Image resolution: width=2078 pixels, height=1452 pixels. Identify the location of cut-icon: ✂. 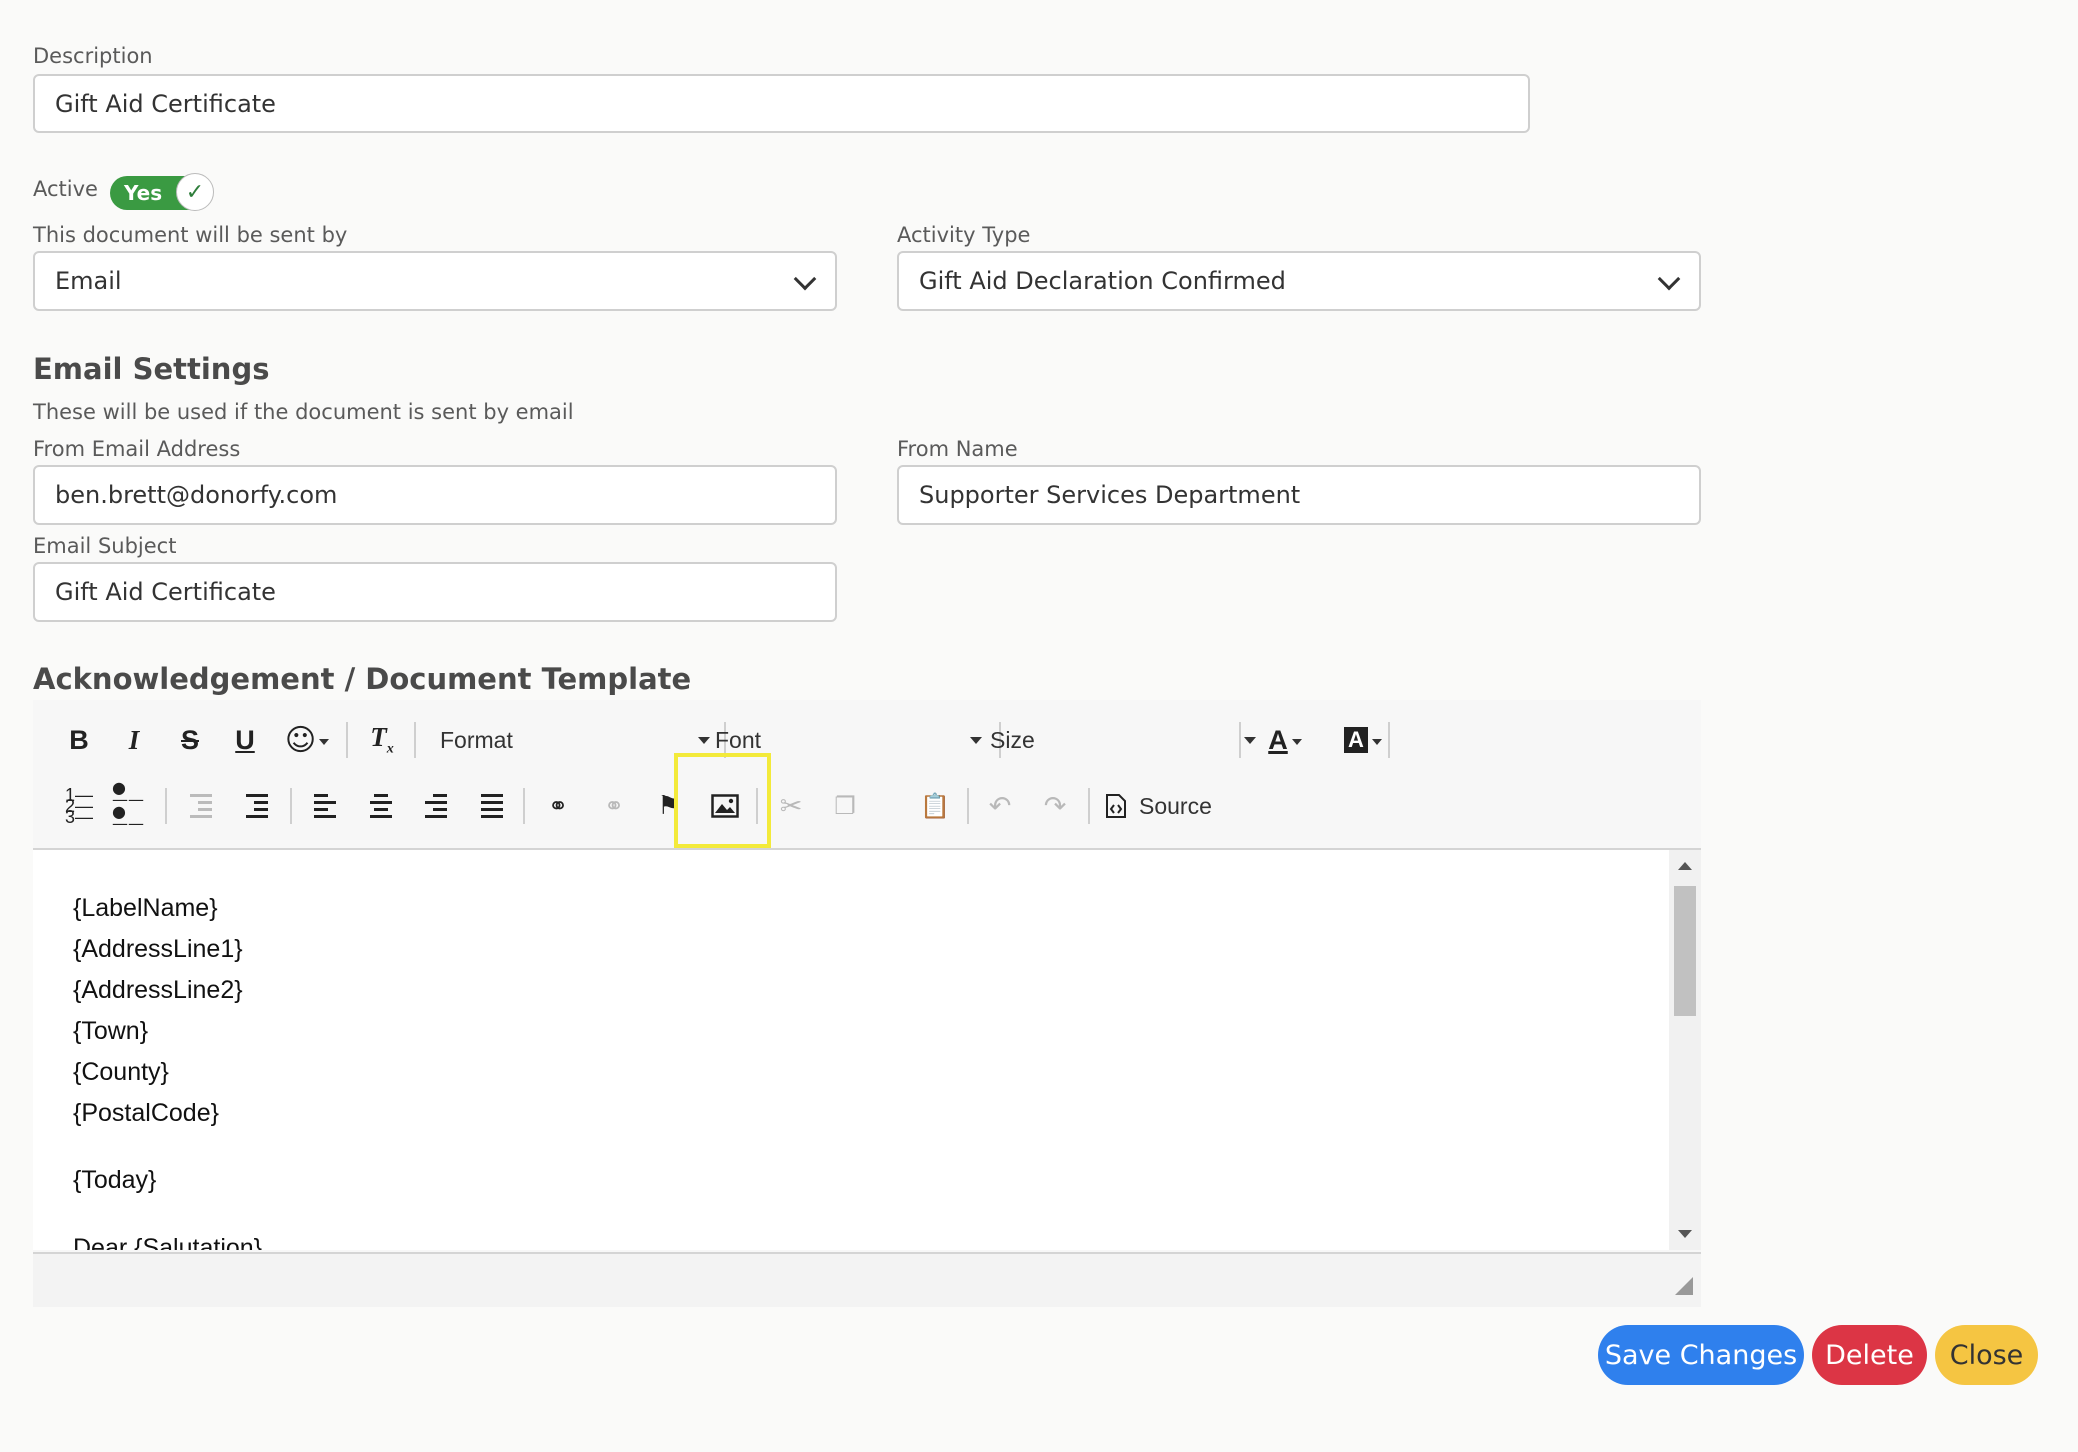
(791, 806).